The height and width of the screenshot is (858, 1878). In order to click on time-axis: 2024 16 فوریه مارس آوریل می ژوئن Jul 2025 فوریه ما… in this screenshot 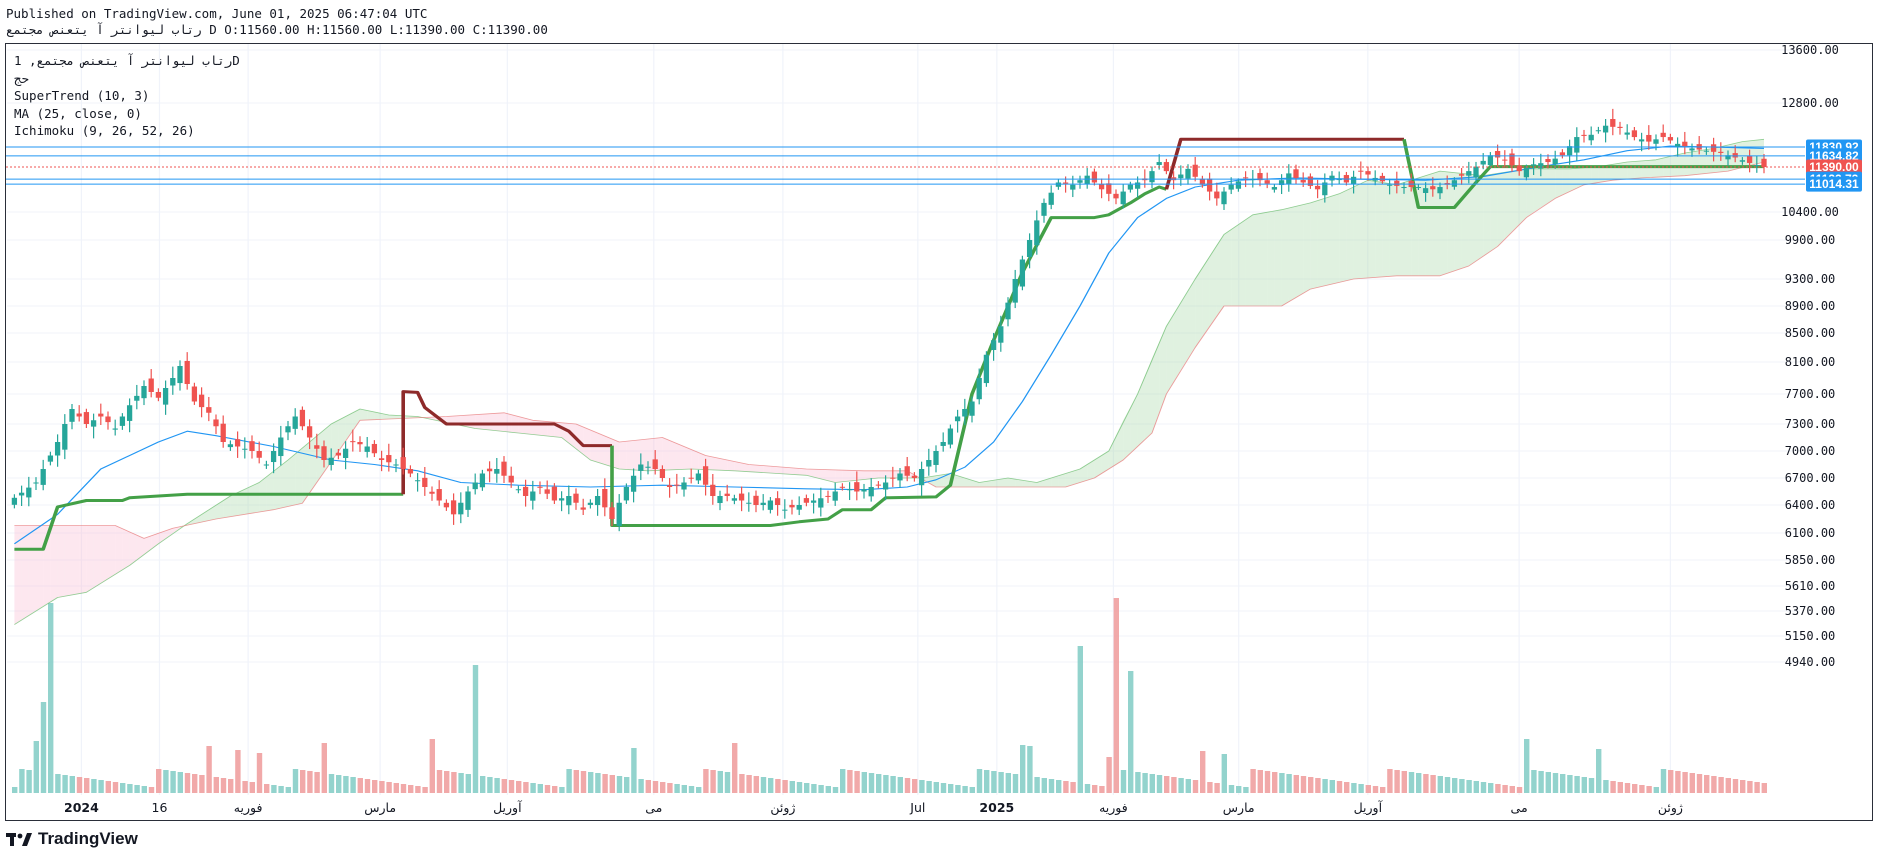, I will do `click(873, 808)`.